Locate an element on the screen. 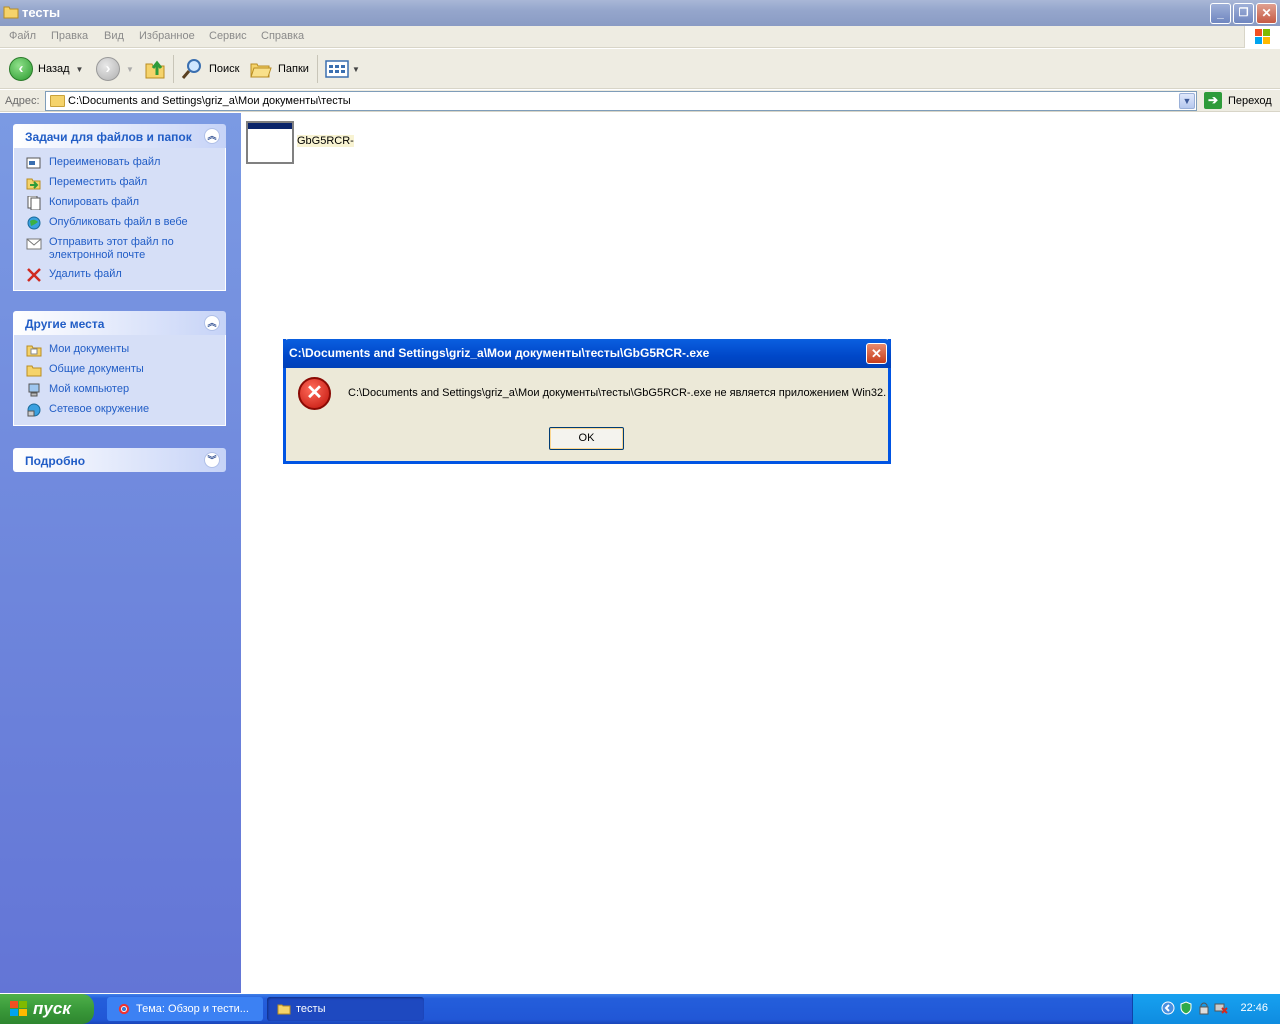  search-button: Поиск is located at coordinates (209, 69).